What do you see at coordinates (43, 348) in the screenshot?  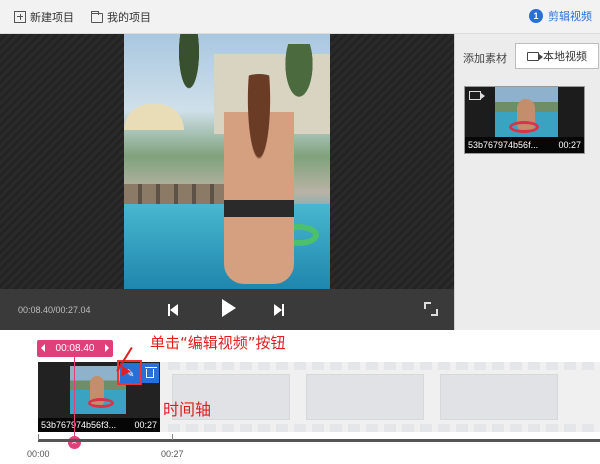 I see `arrow-left-icon` at bounding box center [43, 348].